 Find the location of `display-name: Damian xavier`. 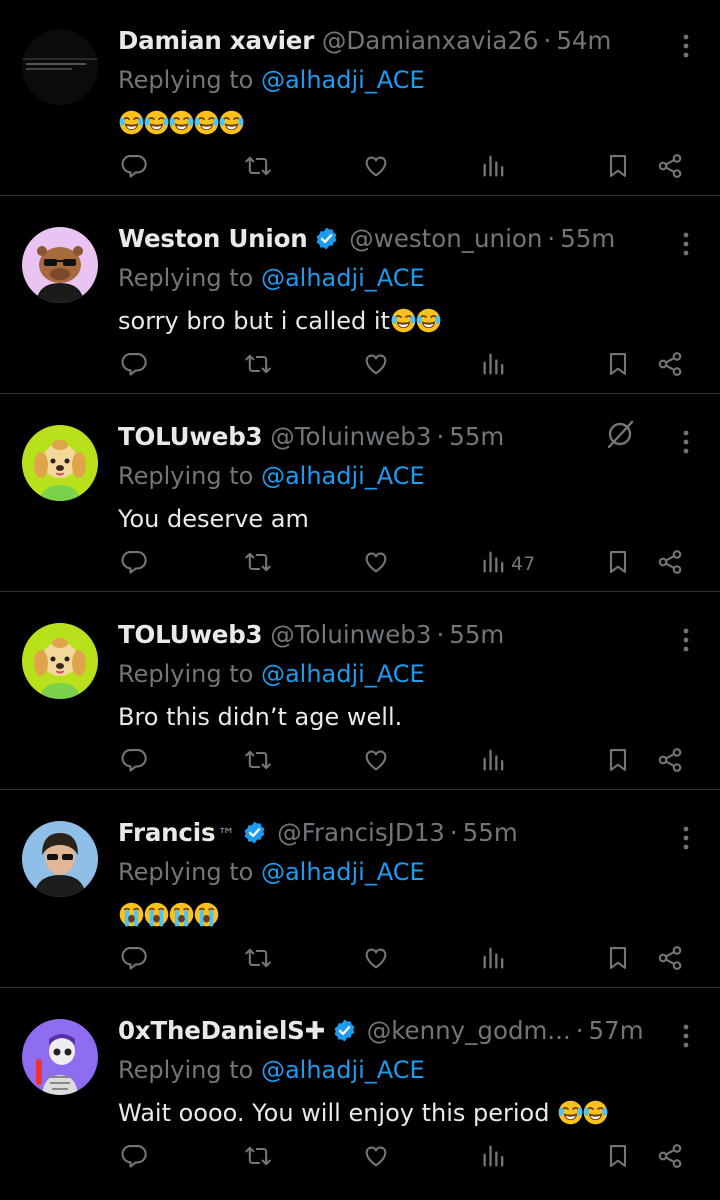

display-name: Damian xavier is located at coordinates (216, 40).